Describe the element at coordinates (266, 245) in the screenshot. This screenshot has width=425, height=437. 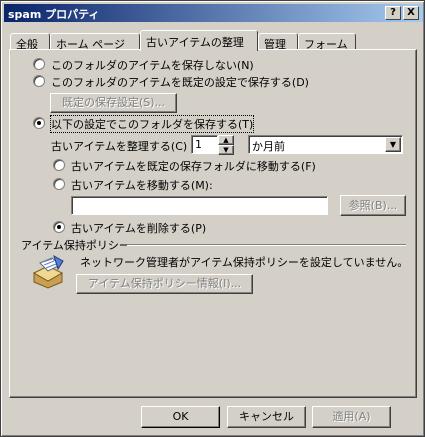
I see `policy-divider` at that location.